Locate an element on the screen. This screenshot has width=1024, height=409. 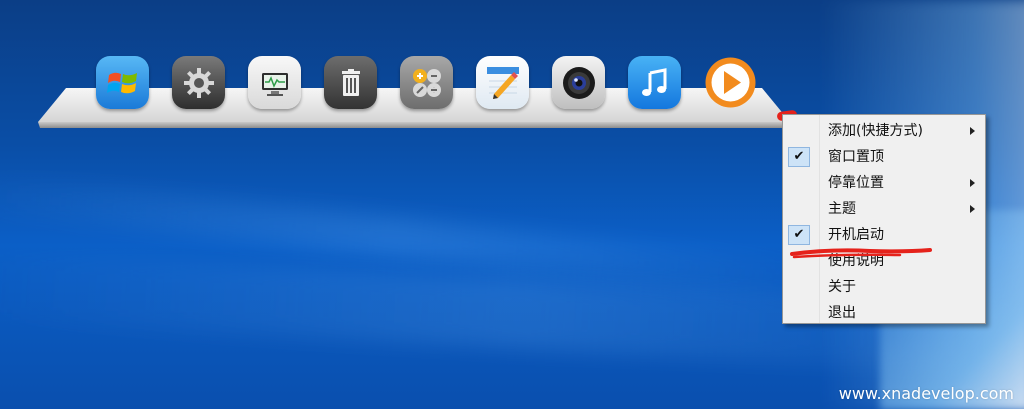
menu-item-dock-position: 停靠位置 is located at coordinates (884, 183).